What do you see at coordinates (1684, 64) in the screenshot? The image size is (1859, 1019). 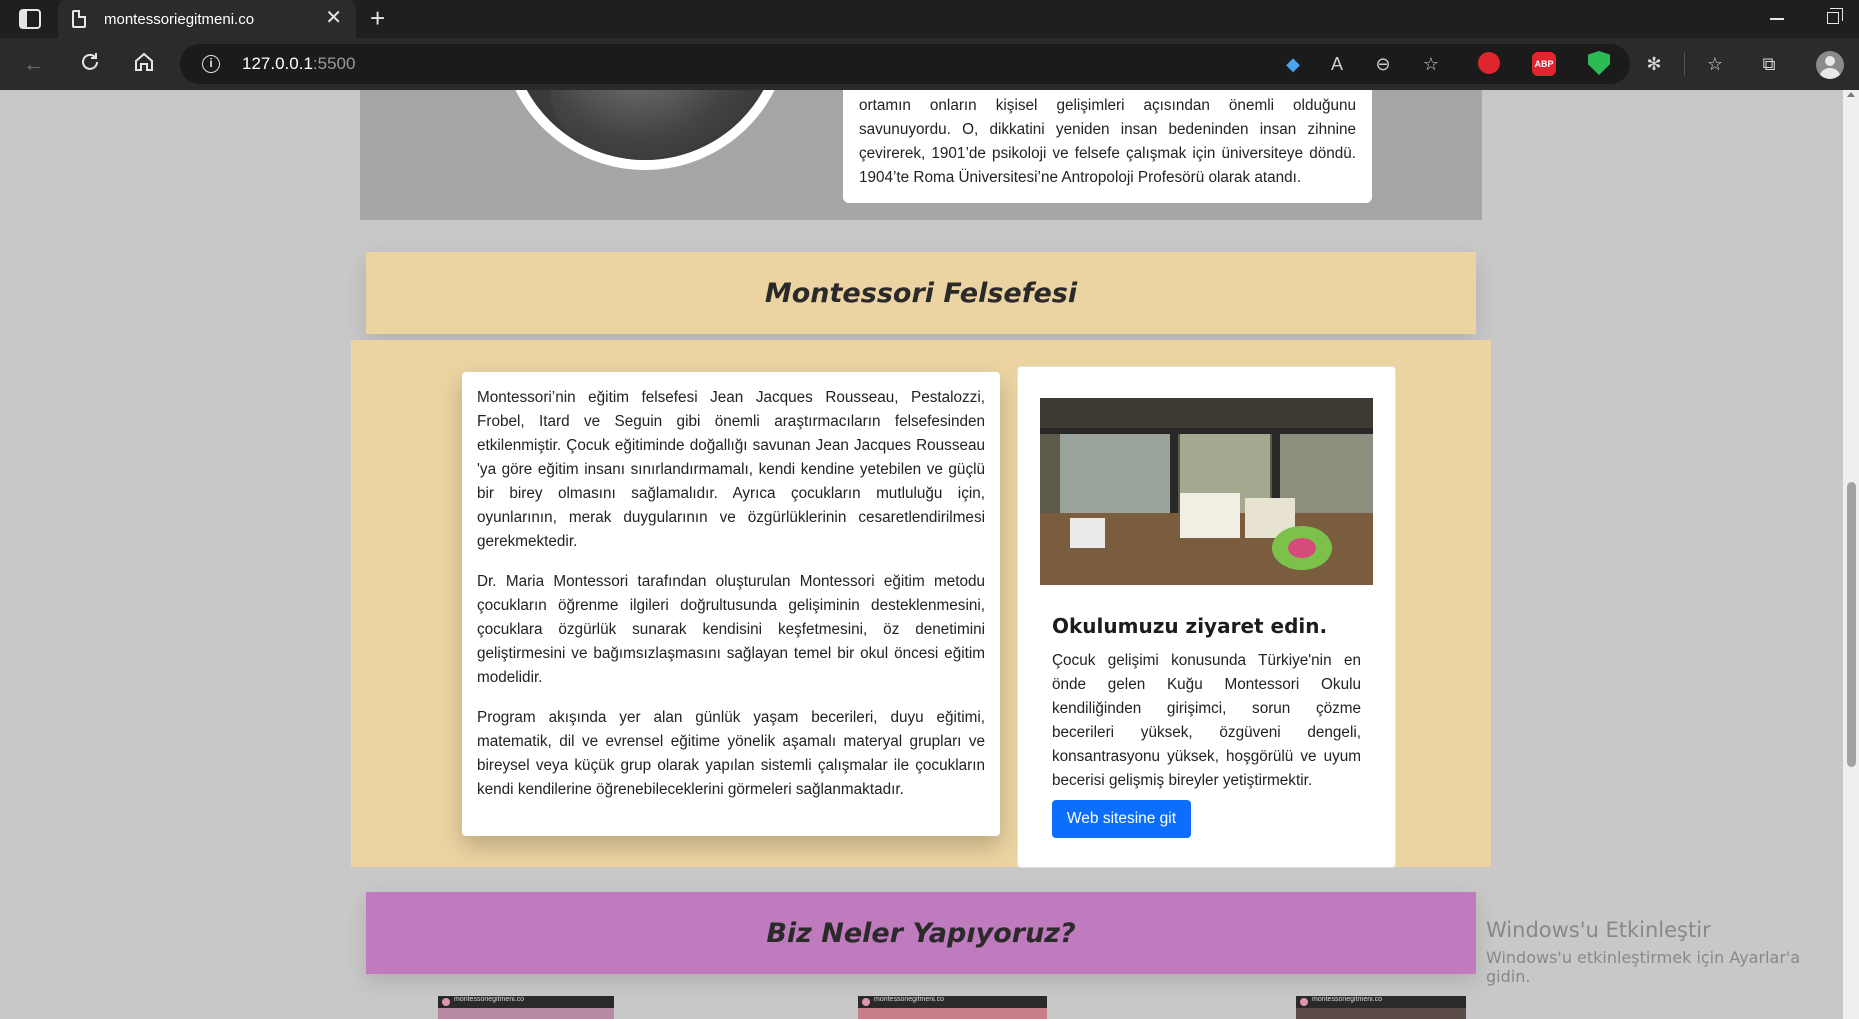 I see `toolbar-divider` at bounding box center [1684, 64].